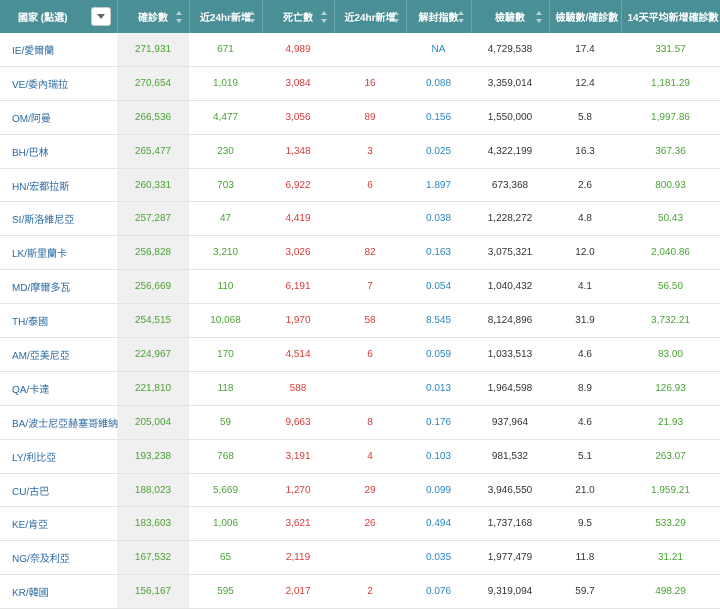 This screenshot has height=609, width=720. I want to click on unlock-index-cell: 0.163, so click(438, 253).